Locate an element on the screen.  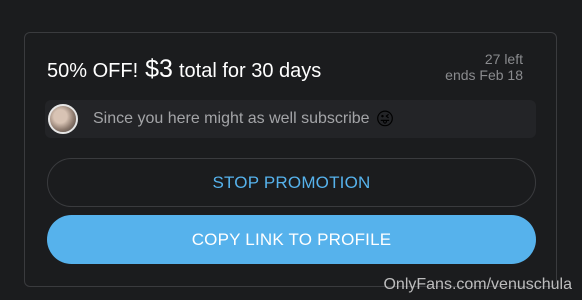
promotion-headline: 50% OFF! $3 total for 30 days is located at coordinates (184, 69).